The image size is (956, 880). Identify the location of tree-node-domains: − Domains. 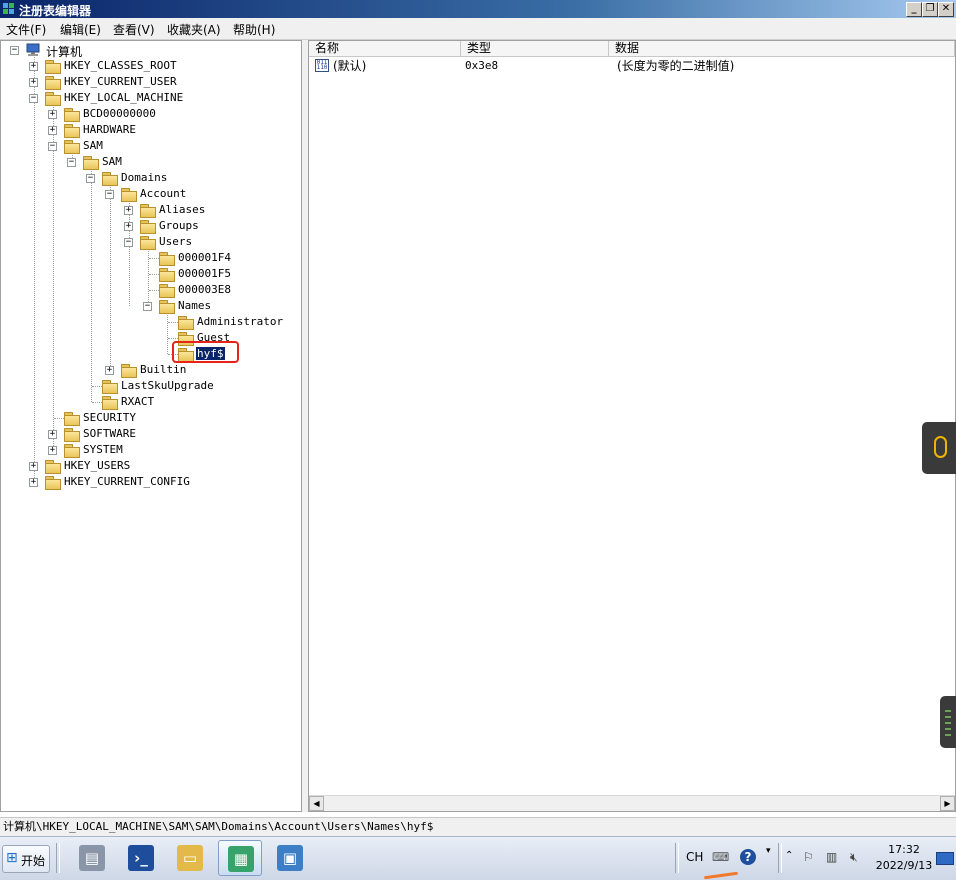
(151, 178).